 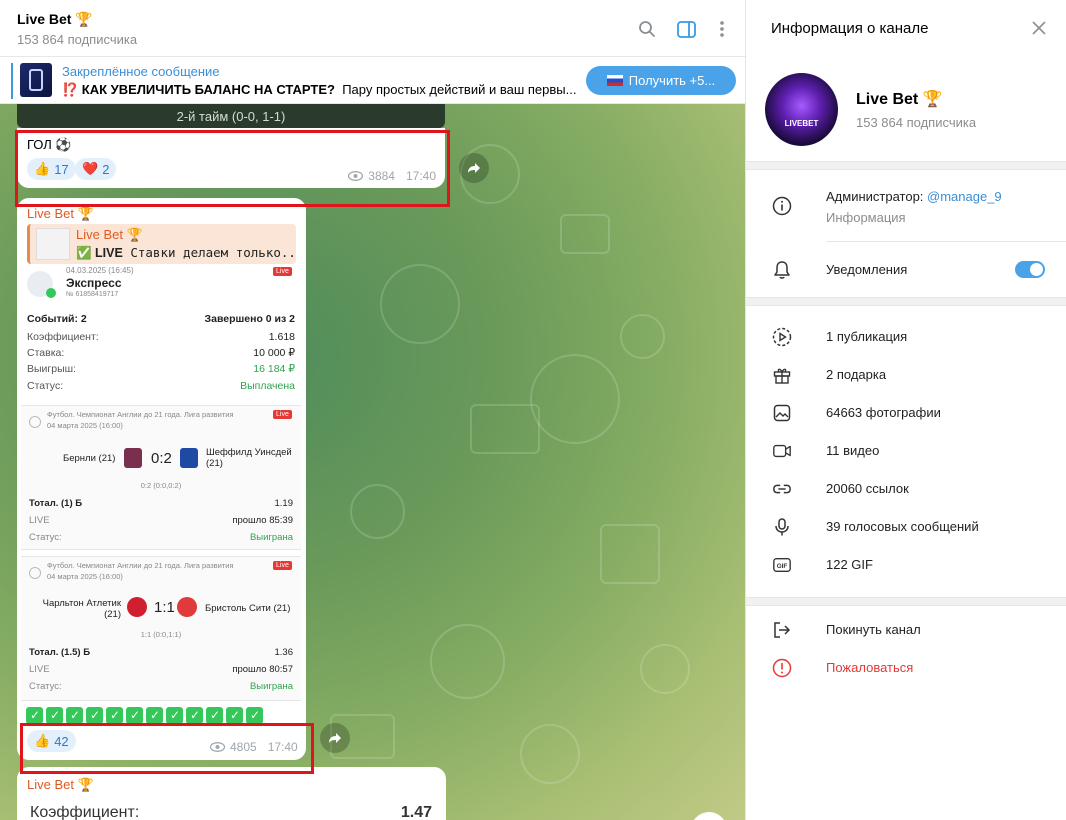 What do you see at coordinates (281, 337) in the screenshot?
I see `row-value: 1.618` at bounding box center [281, 337].